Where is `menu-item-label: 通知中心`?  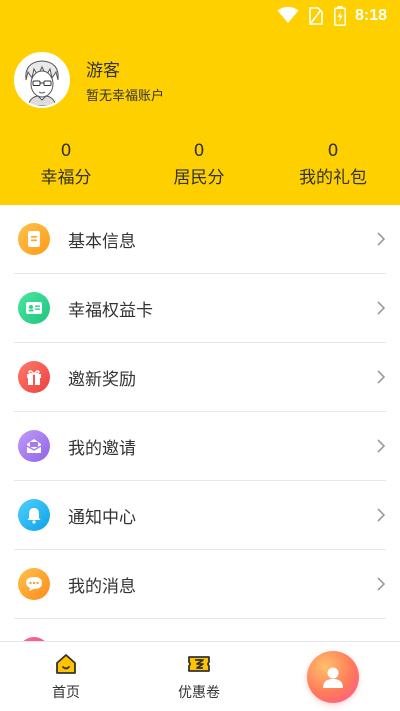
menu-item-label: 通知中心 is located at coordinates (102, 518).